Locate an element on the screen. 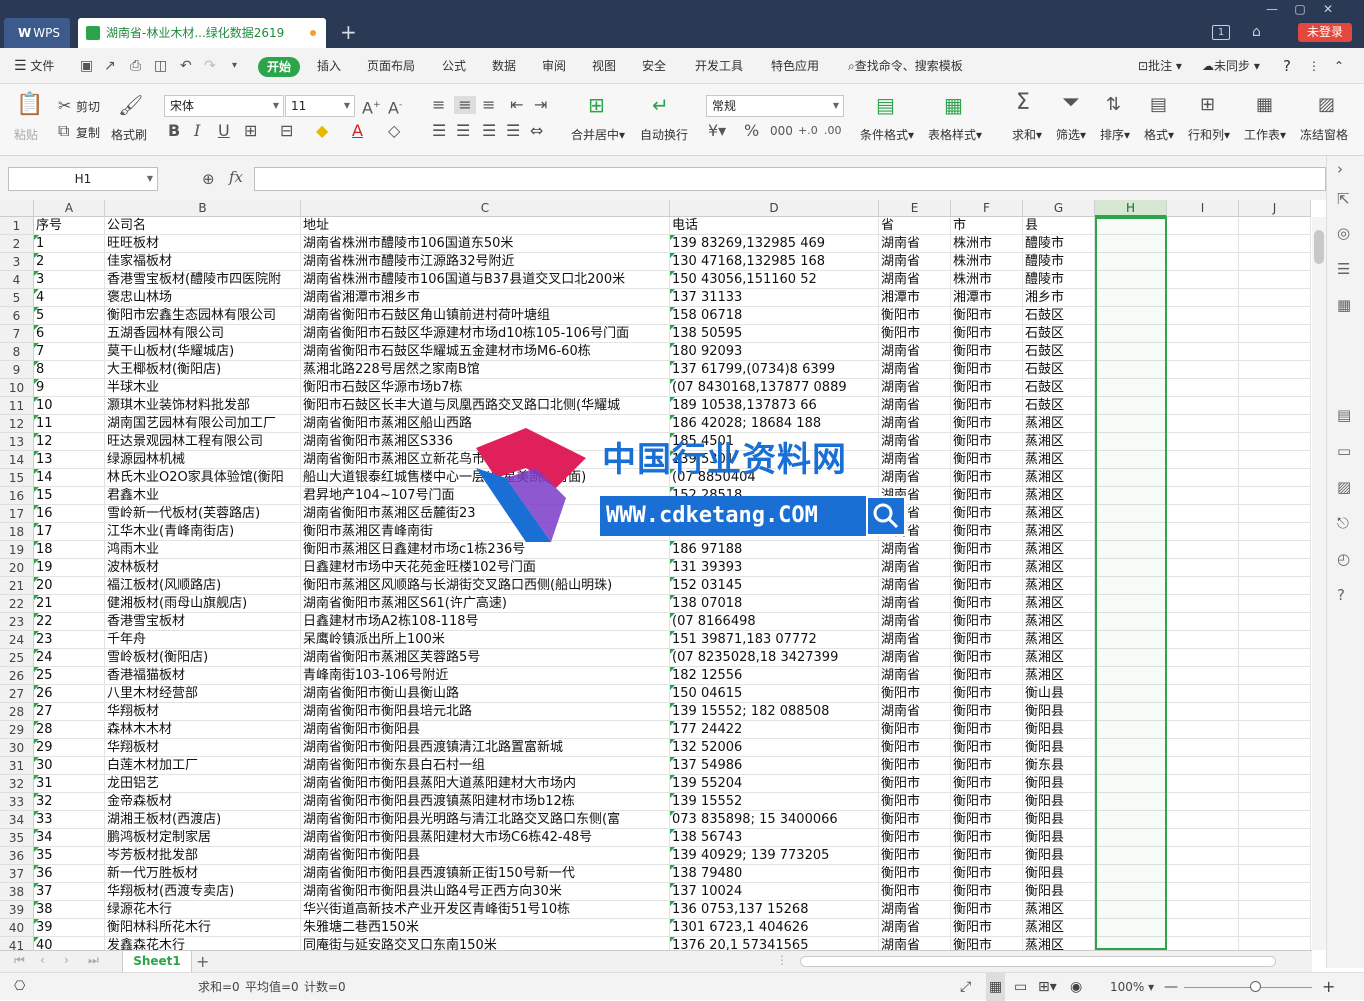 The height and width of the screenshot is (1001, 1364). table-cell: 华兴街道高新技术产业开发区青峰街51号10栋 is located at coordinates (485, 910).